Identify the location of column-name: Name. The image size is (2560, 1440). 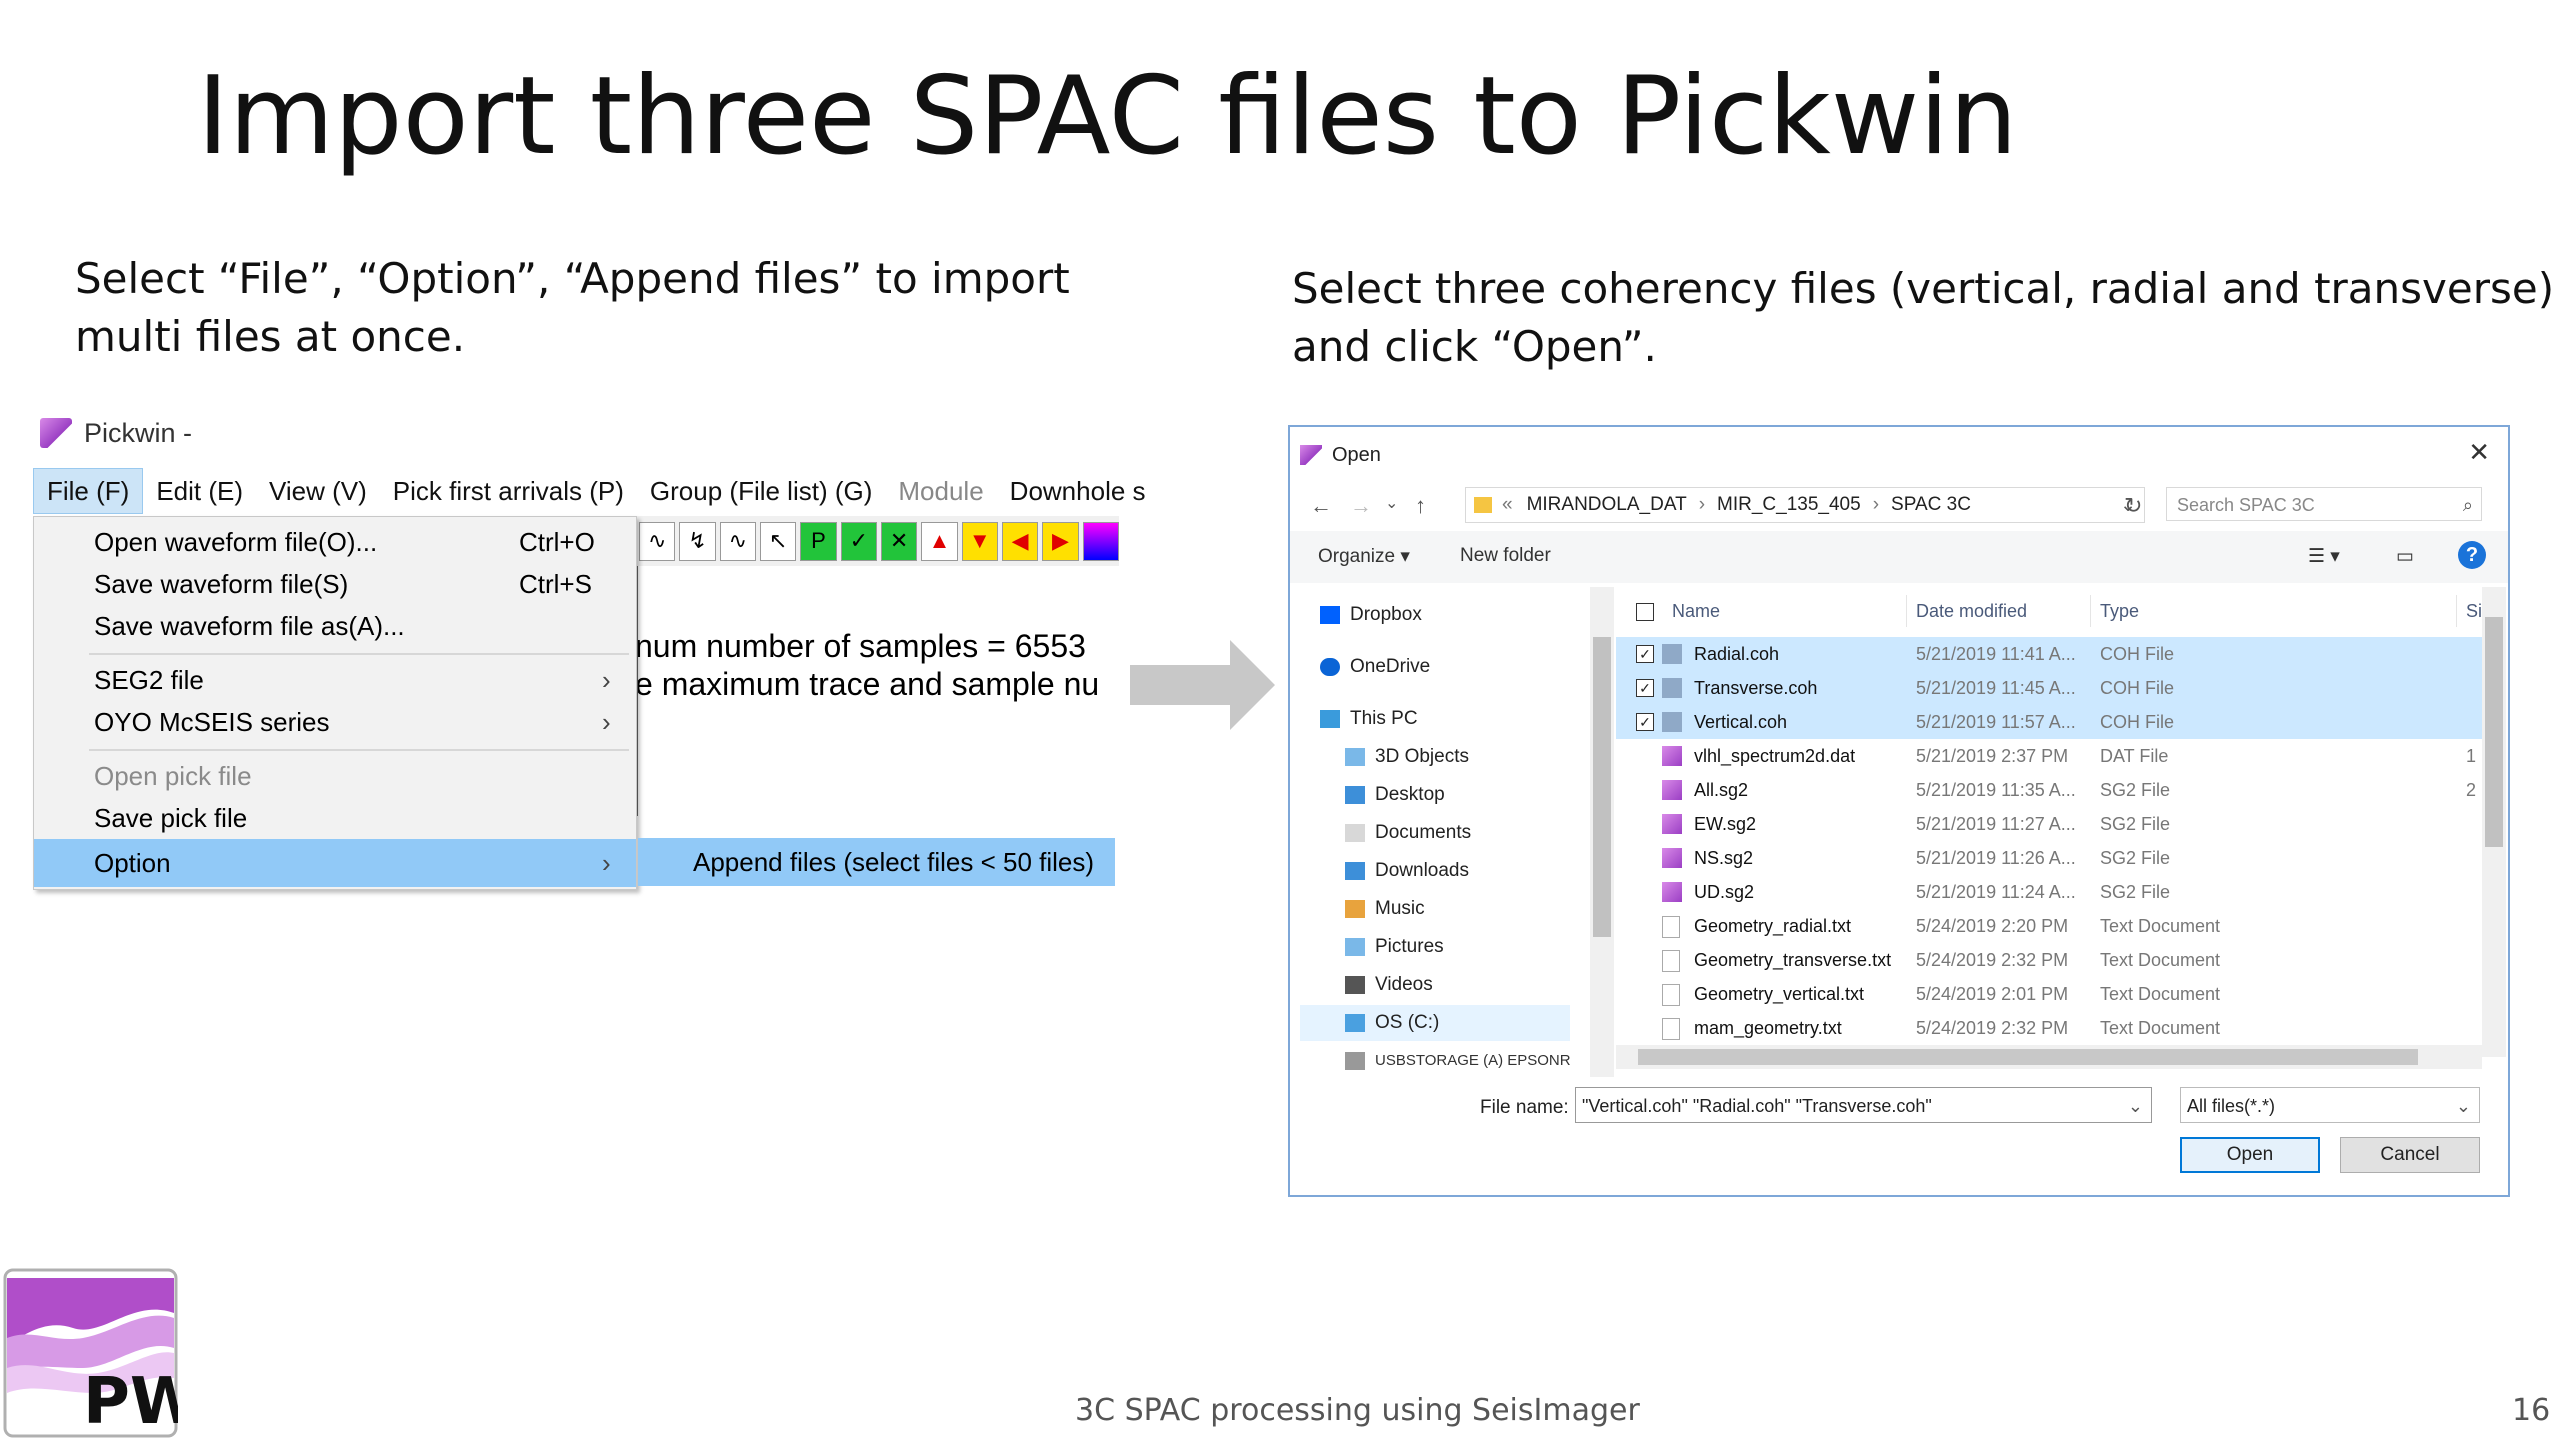
(1696, 611).